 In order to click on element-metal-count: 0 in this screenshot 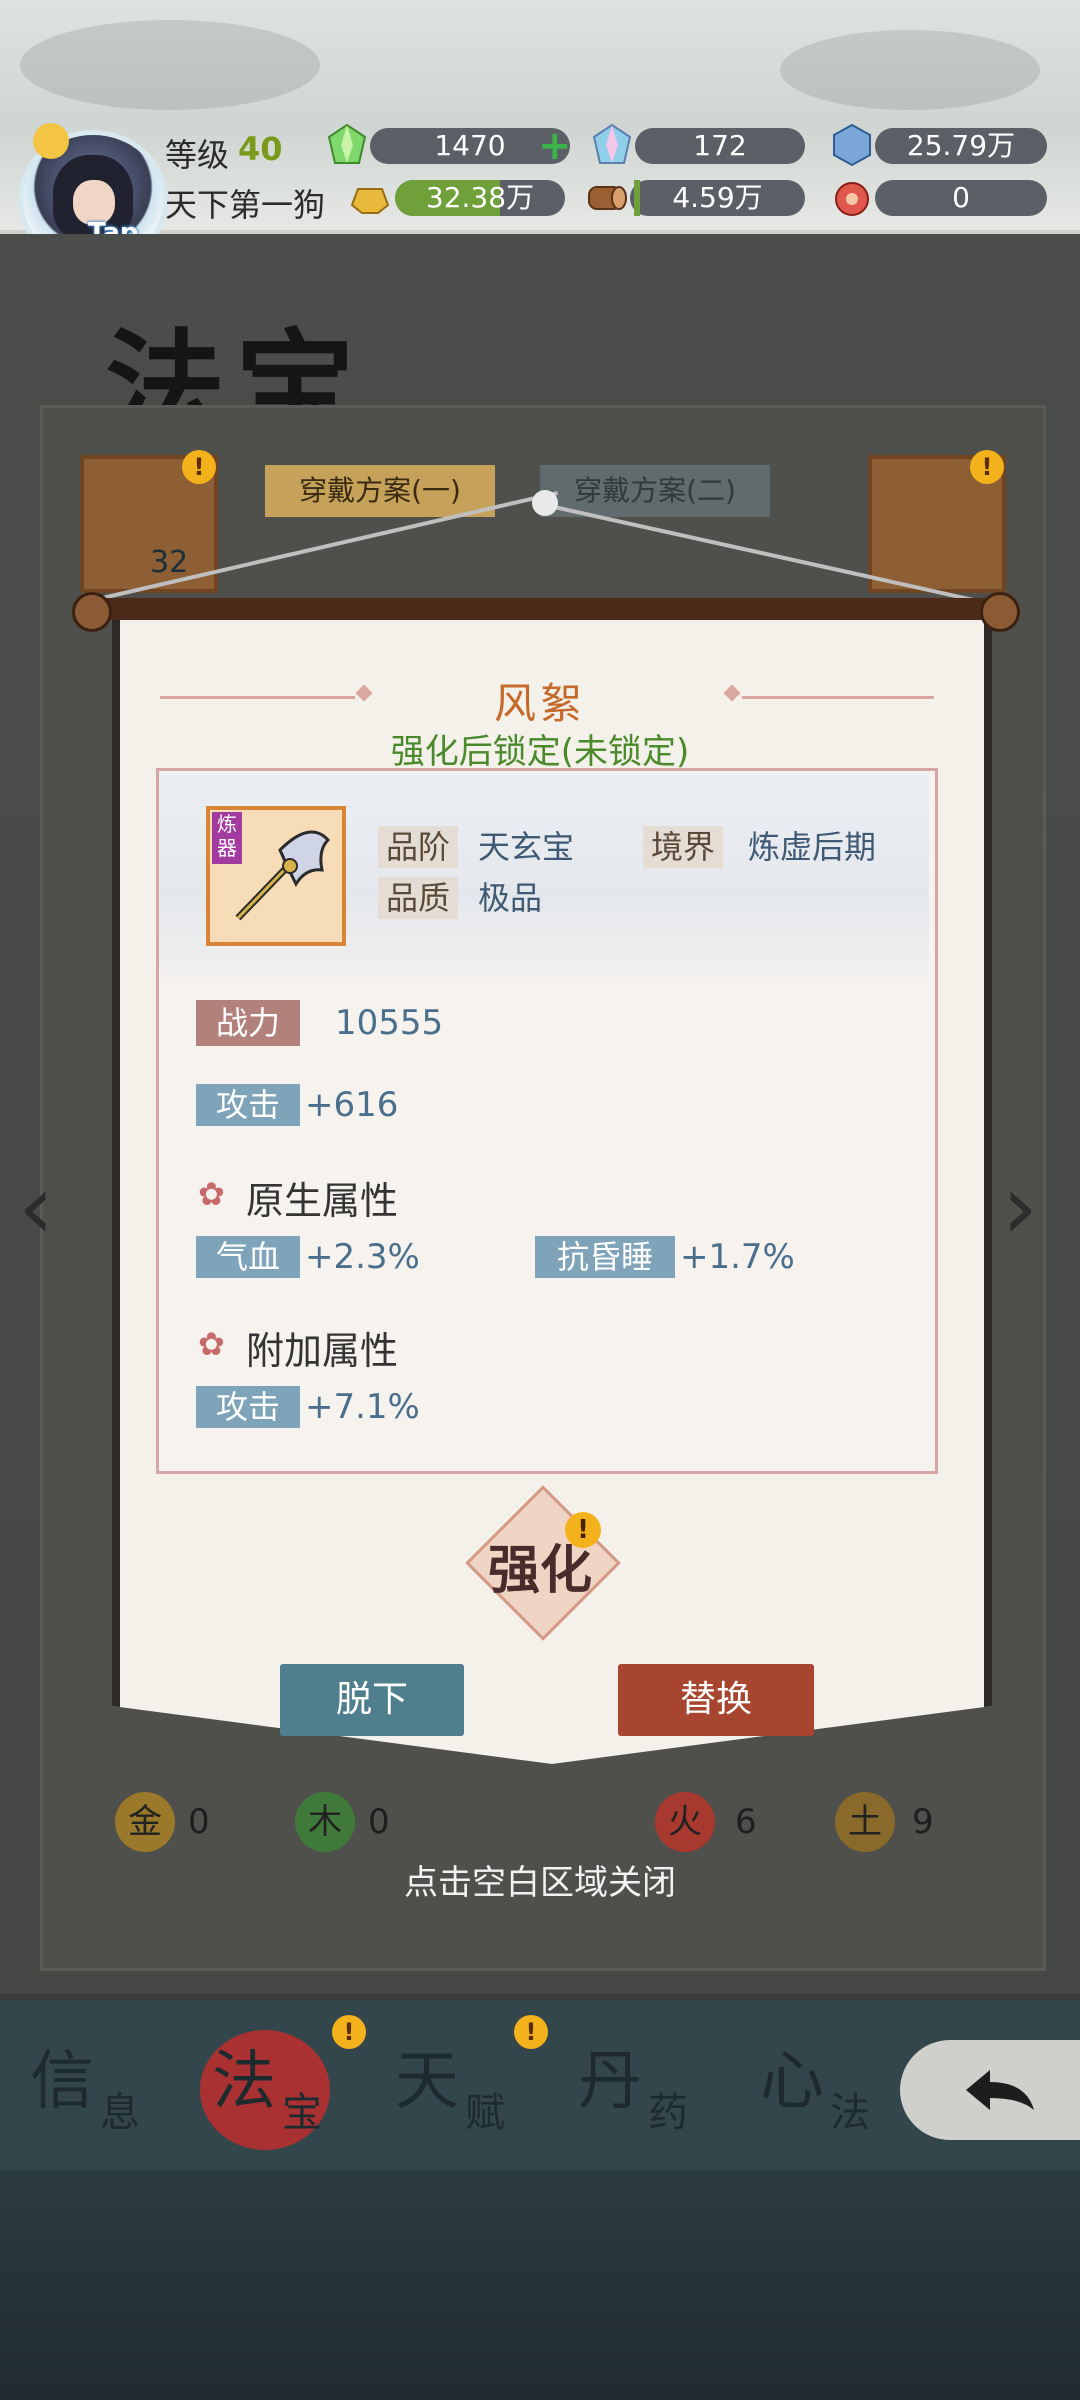, I will do `click(199, 1822)`.